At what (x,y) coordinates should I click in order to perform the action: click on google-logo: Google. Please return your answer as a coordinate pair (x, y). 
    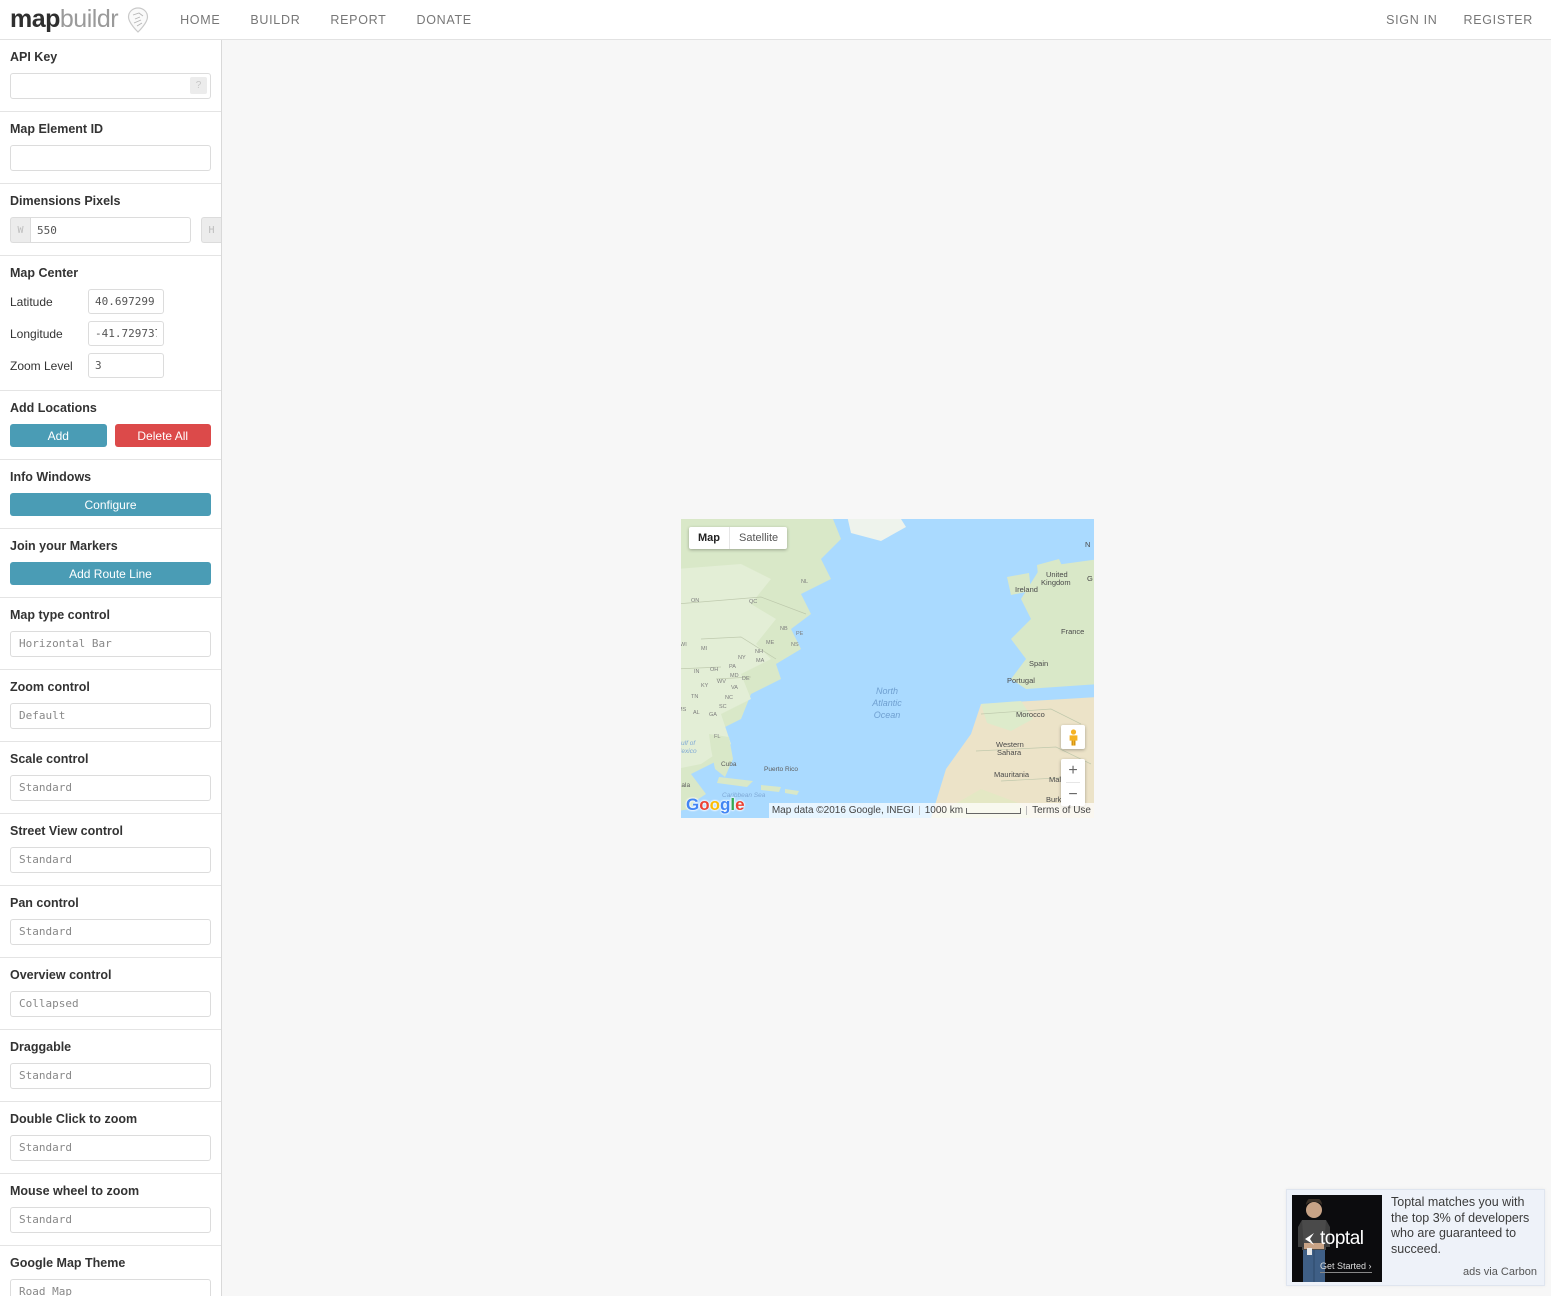
    Looking at the image, I should click on (715, 805).